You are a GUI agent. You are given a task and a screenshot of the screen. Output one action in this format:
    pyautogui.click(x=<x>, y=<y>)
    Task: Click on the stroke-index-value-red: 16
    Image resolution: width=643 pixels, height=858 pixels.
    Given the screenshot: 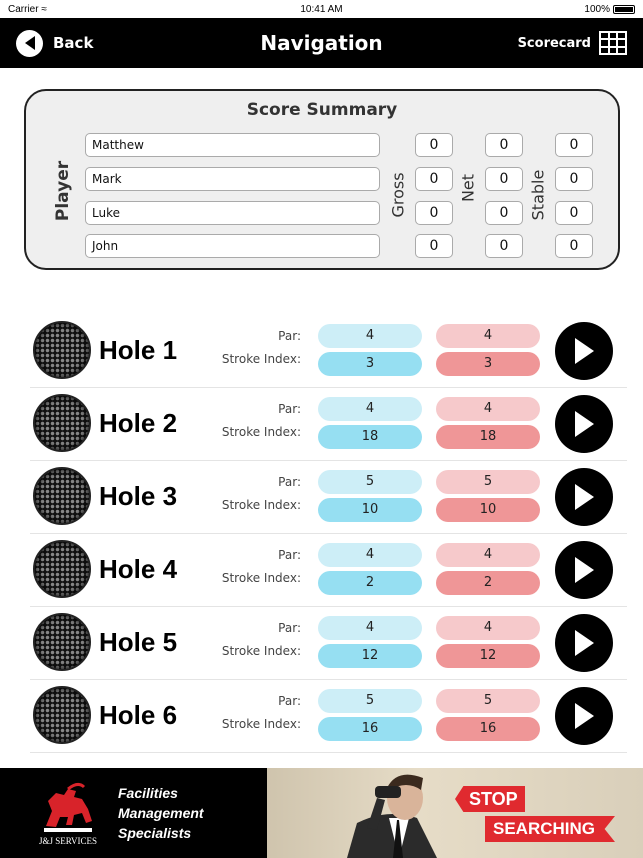 What is the action you would take?
    pyautogui.click(x=488, y=729)
    